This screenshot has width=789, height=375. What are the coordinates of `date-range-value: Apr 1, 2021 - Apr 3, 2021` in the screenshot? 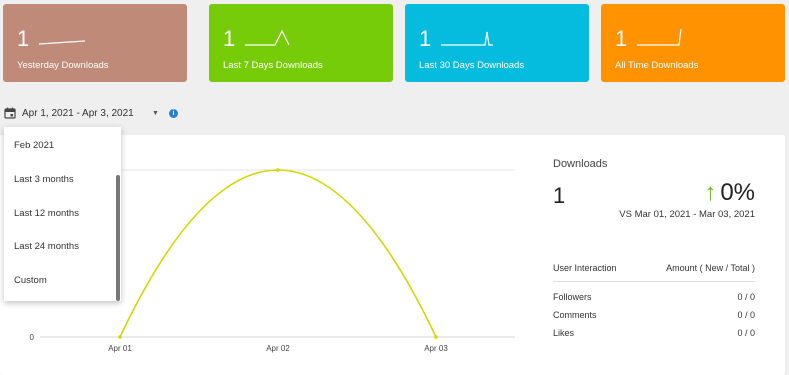 It's located at (78, 113).